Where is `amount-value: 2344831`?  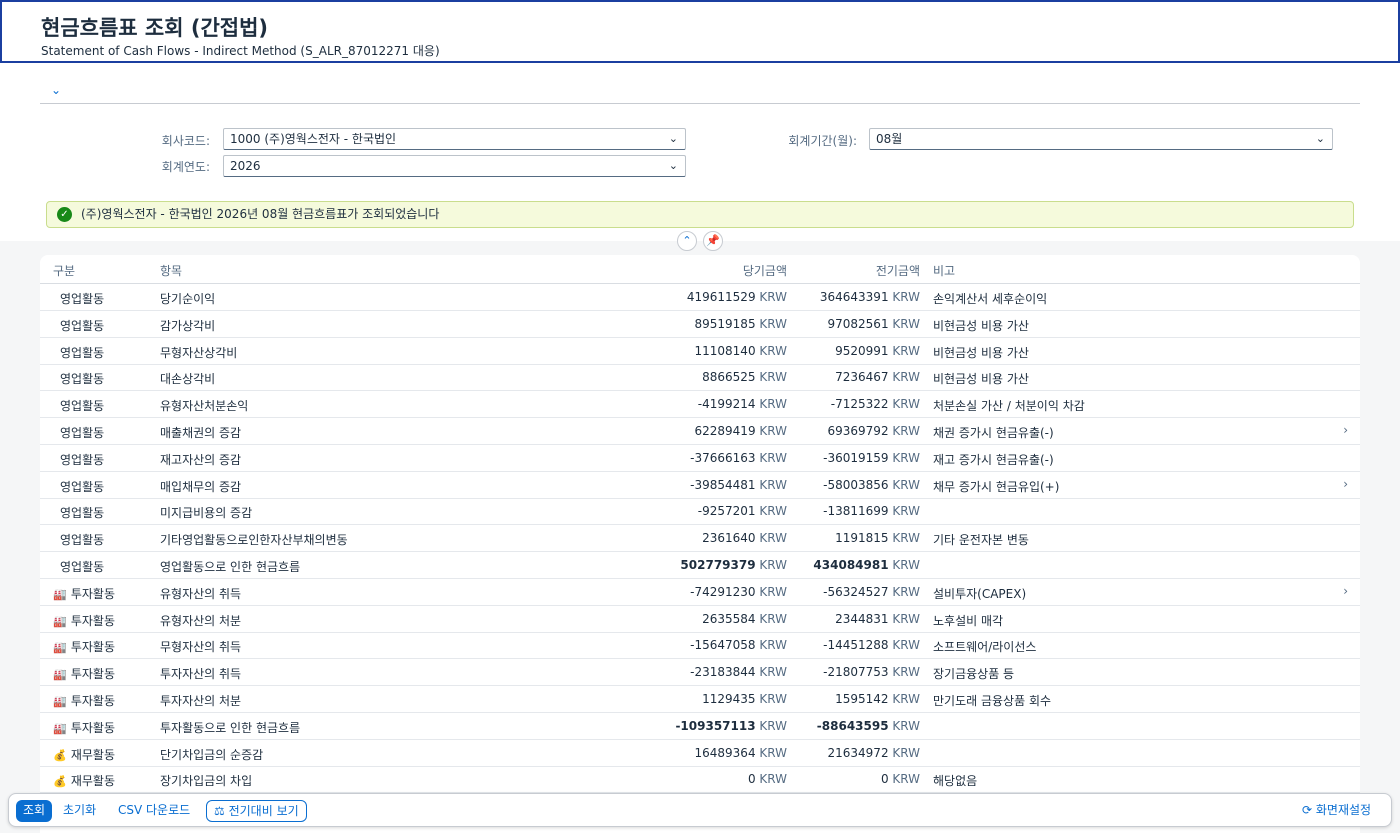 amount-value: 2344831 is located at coordinates (862, 618).